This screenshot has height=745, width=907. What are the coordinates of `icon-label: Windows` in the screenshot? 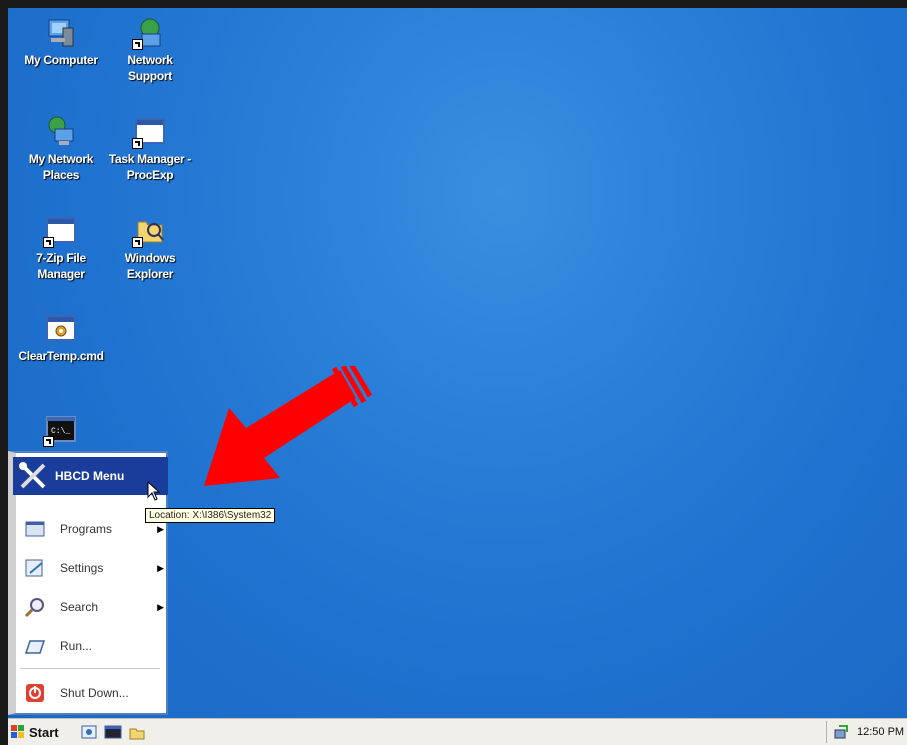 It's located at (150, 258).